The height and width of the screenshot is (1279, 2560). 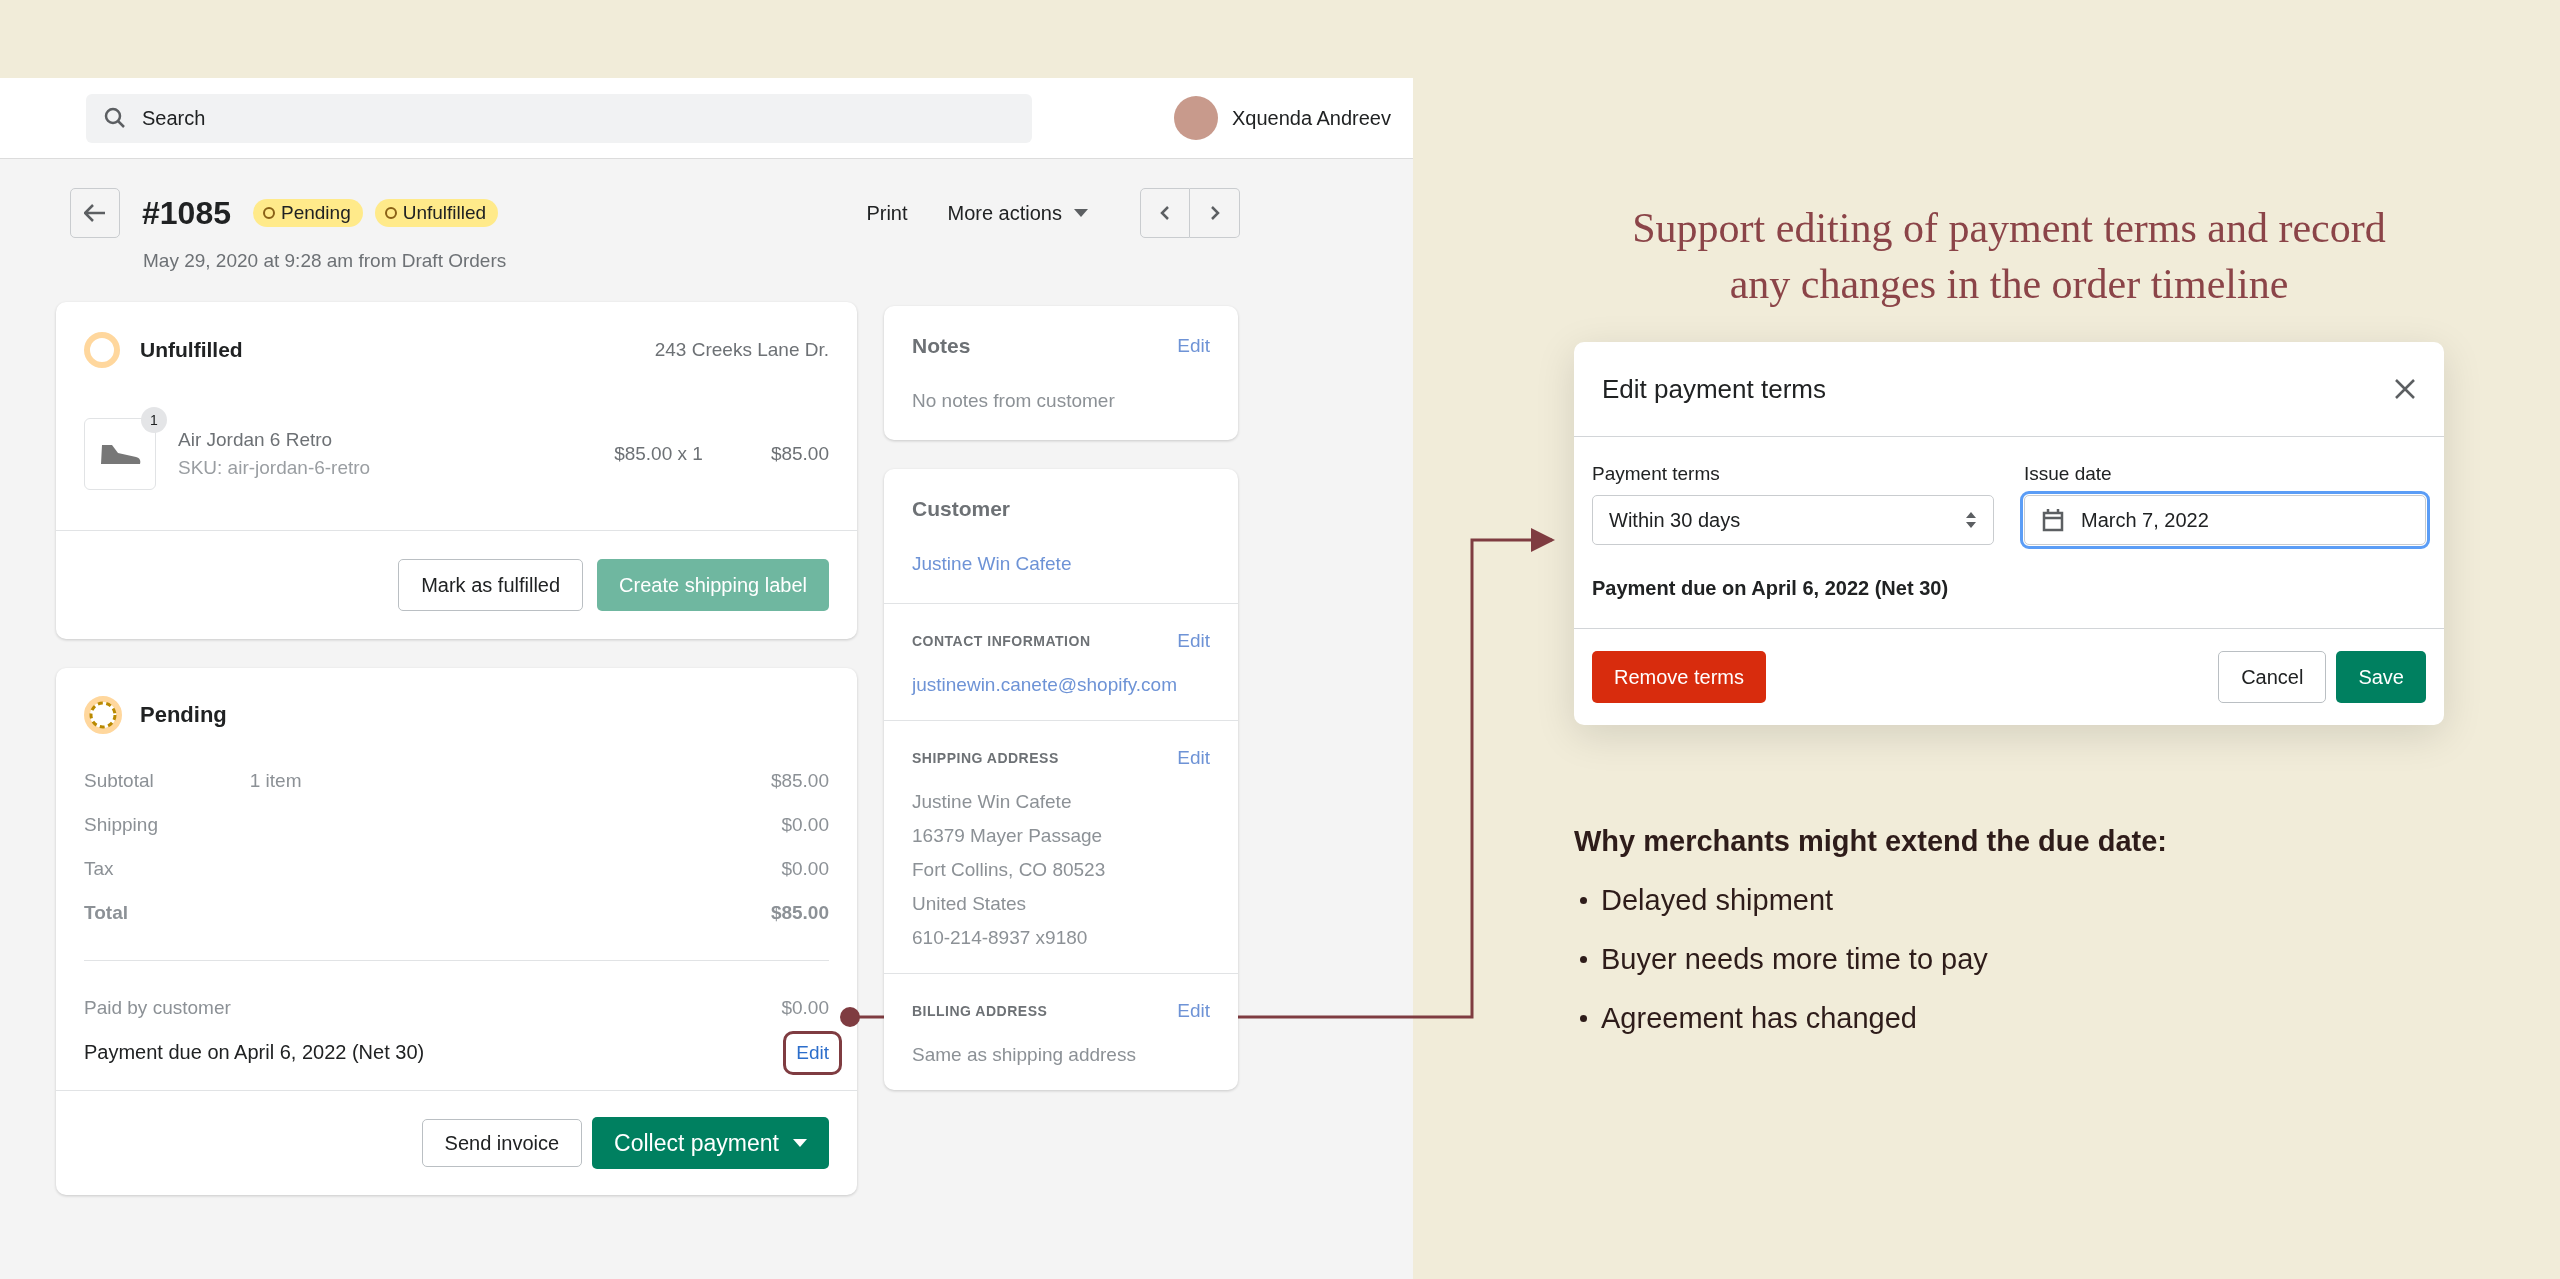 I want to click on order-date: May 29, 2020 at 9:28 am from Draft Orders, so click(x=325, y=261).